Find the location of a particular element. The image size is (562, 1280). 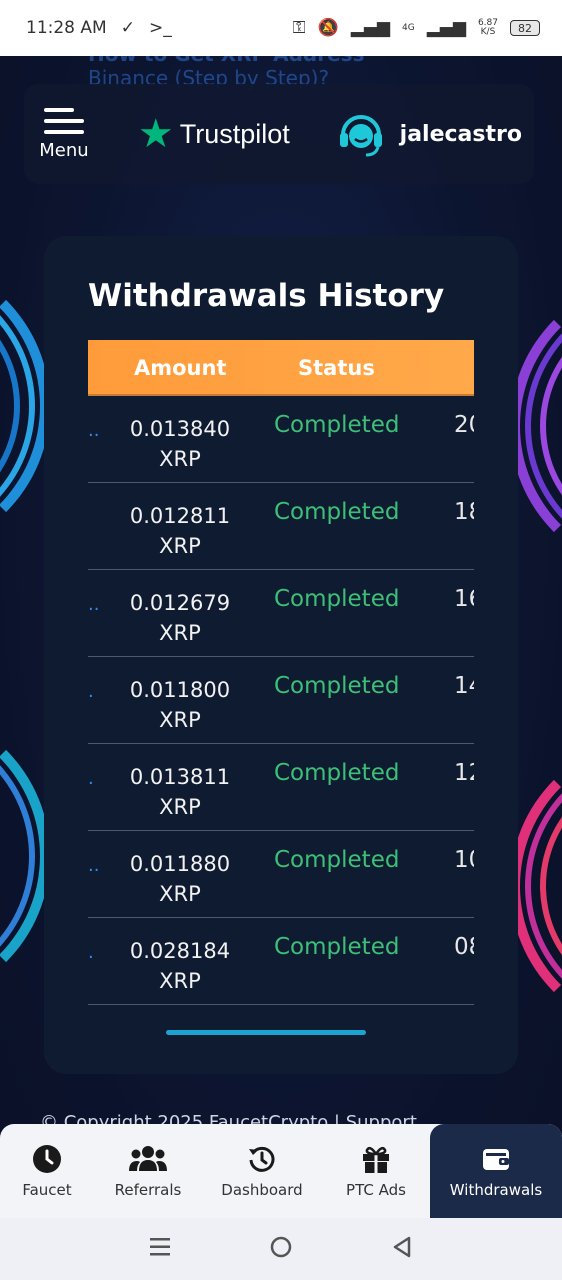

card-title: Withdrawals History is located at coordinates (266, 296).